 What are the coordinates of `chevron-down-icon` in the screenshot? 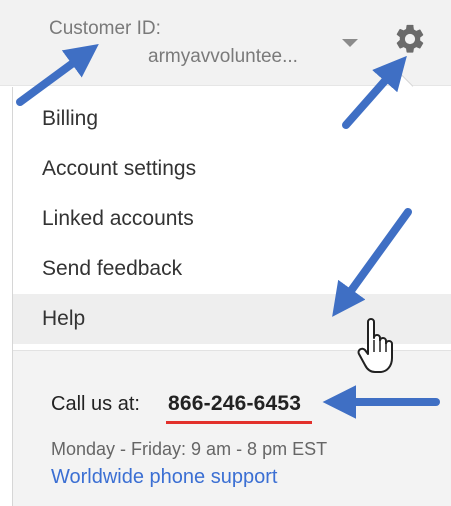 It's located at (350, 43).